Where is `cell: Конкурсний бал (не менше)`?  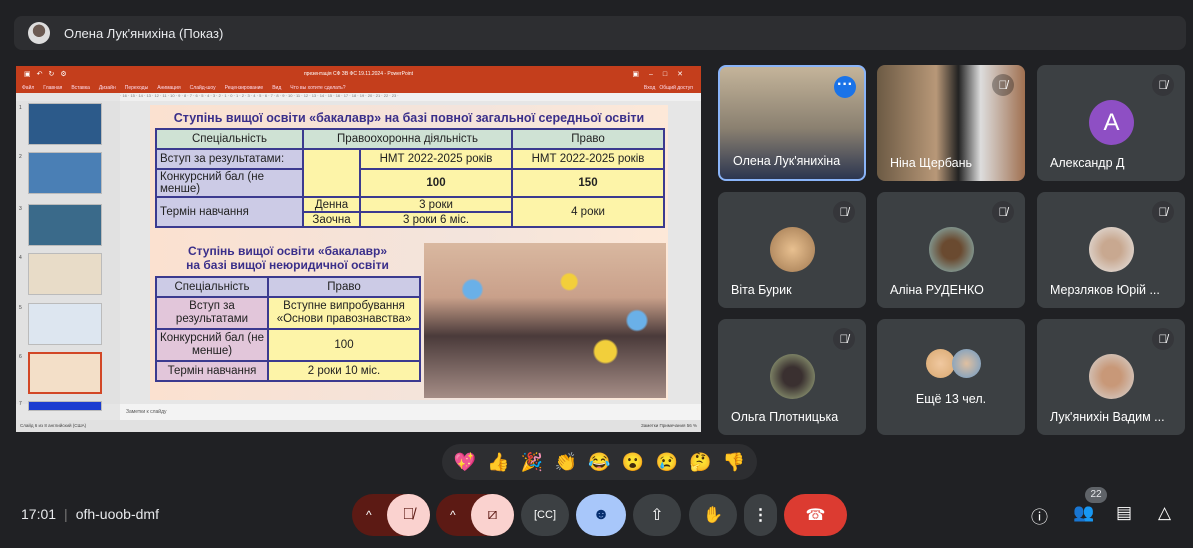 cell: Конкурсний бал (не менше) is located at coordinates (212, 345).